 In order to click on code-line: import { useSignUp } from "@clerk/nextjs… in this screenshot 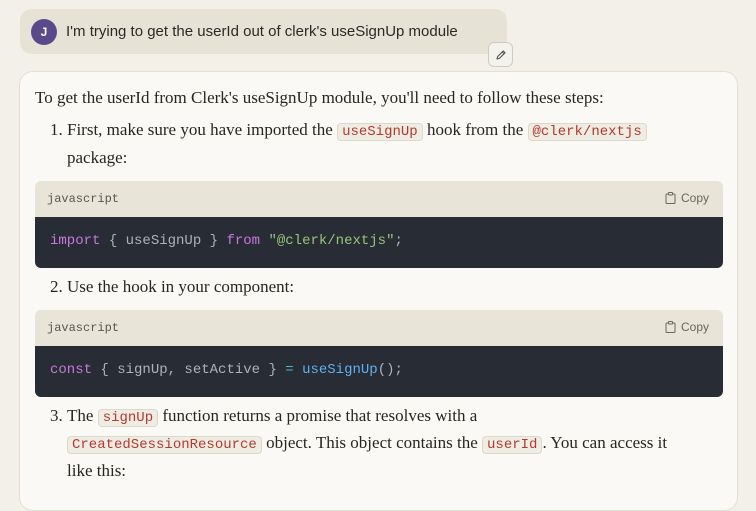, I will do `click(226, 241)`.